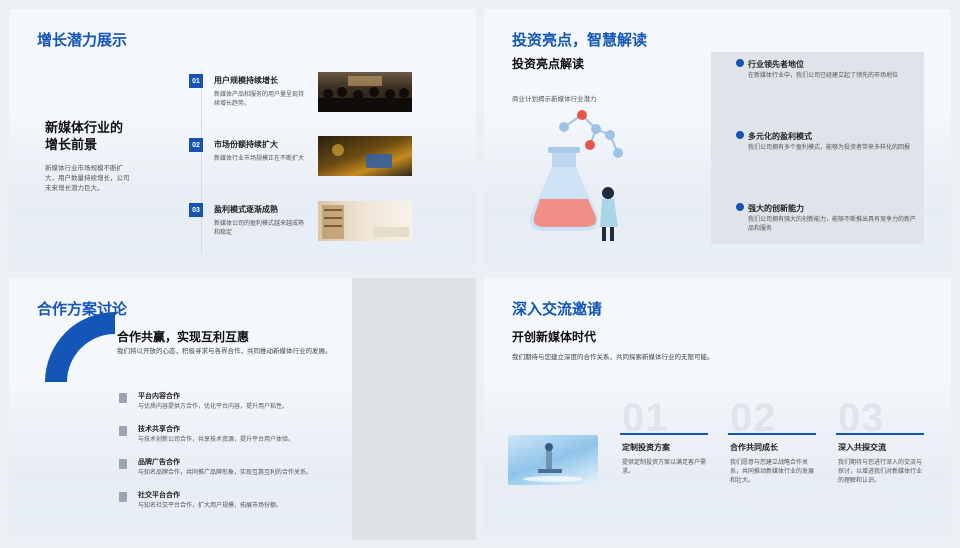 This screenshot has height=548, width=960. What do you see at coordinates (80, 347) in the screenshot?
I see `quarter-ring-icon` at bounding box center [80, 347].